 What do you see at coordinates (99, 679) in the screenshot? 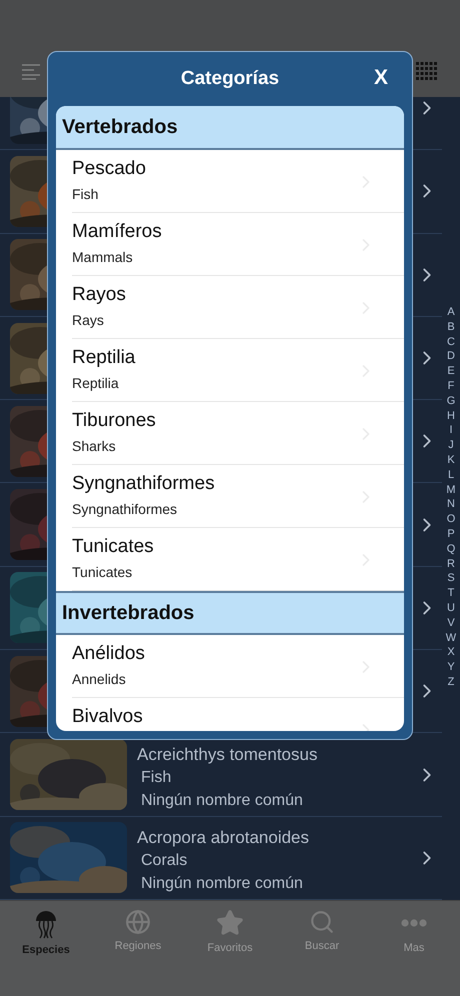
I see `category-subtitle: Annelids` at bounding box center [99, 679].